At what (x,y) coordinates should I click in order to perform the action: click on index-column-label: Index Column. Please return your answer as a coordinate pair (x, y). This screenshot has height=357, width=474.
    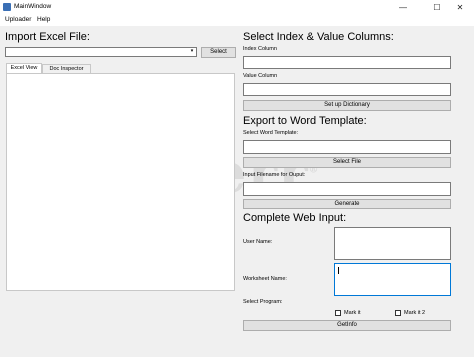
    Looking at the image, I should click on (260, 49).